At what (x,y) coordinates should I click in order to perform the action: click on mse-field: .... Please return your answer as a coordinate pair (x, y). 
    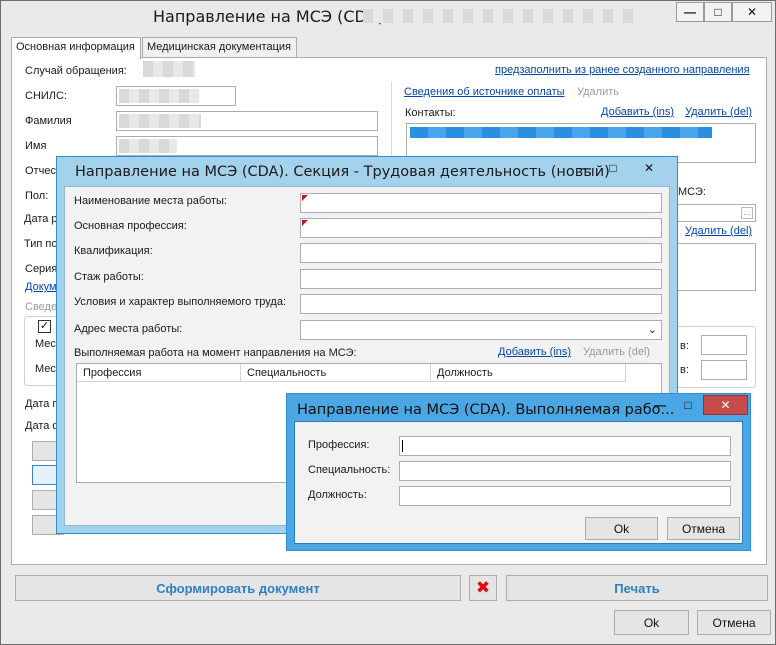
    Looking at the image, I should click on (714, 213).